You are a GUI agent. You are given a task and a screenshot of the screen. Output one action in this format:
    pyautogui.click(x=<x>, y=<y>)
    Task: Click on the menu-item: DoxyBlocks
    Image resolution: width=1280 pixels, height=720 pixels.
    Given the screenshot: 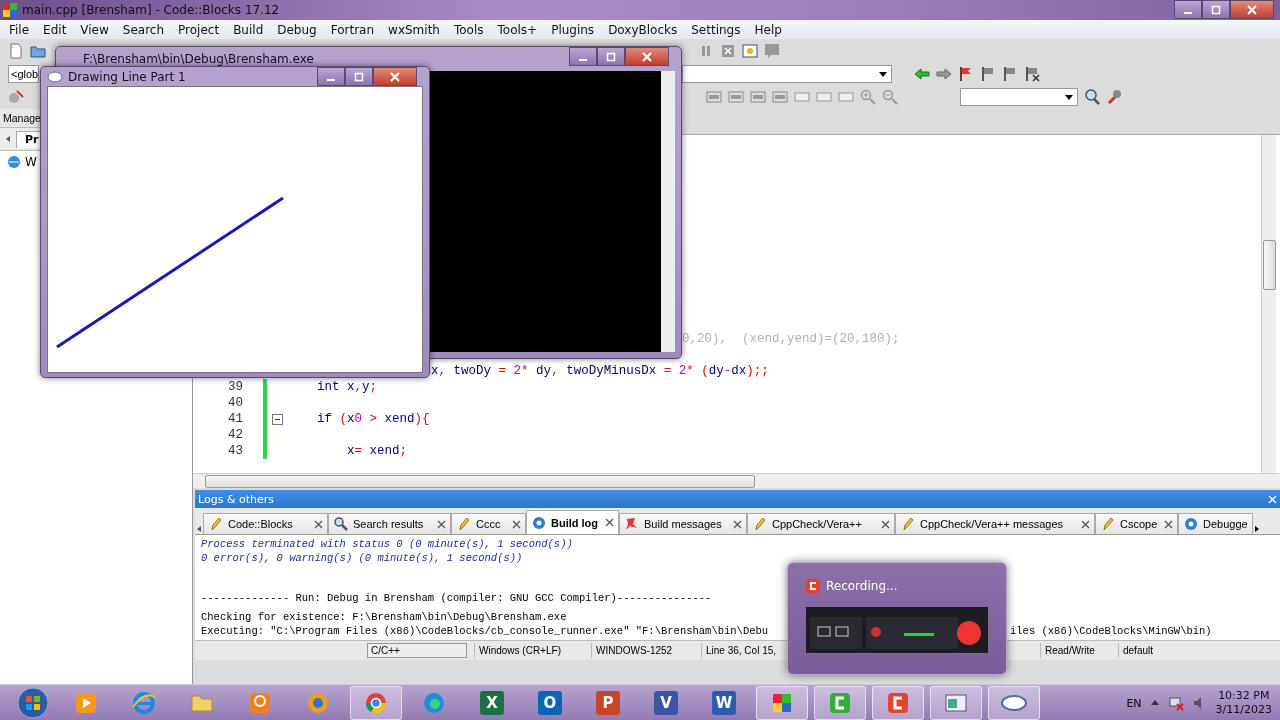 What is the action you would take?
    pyautogui.click(x=643, y=29)
    